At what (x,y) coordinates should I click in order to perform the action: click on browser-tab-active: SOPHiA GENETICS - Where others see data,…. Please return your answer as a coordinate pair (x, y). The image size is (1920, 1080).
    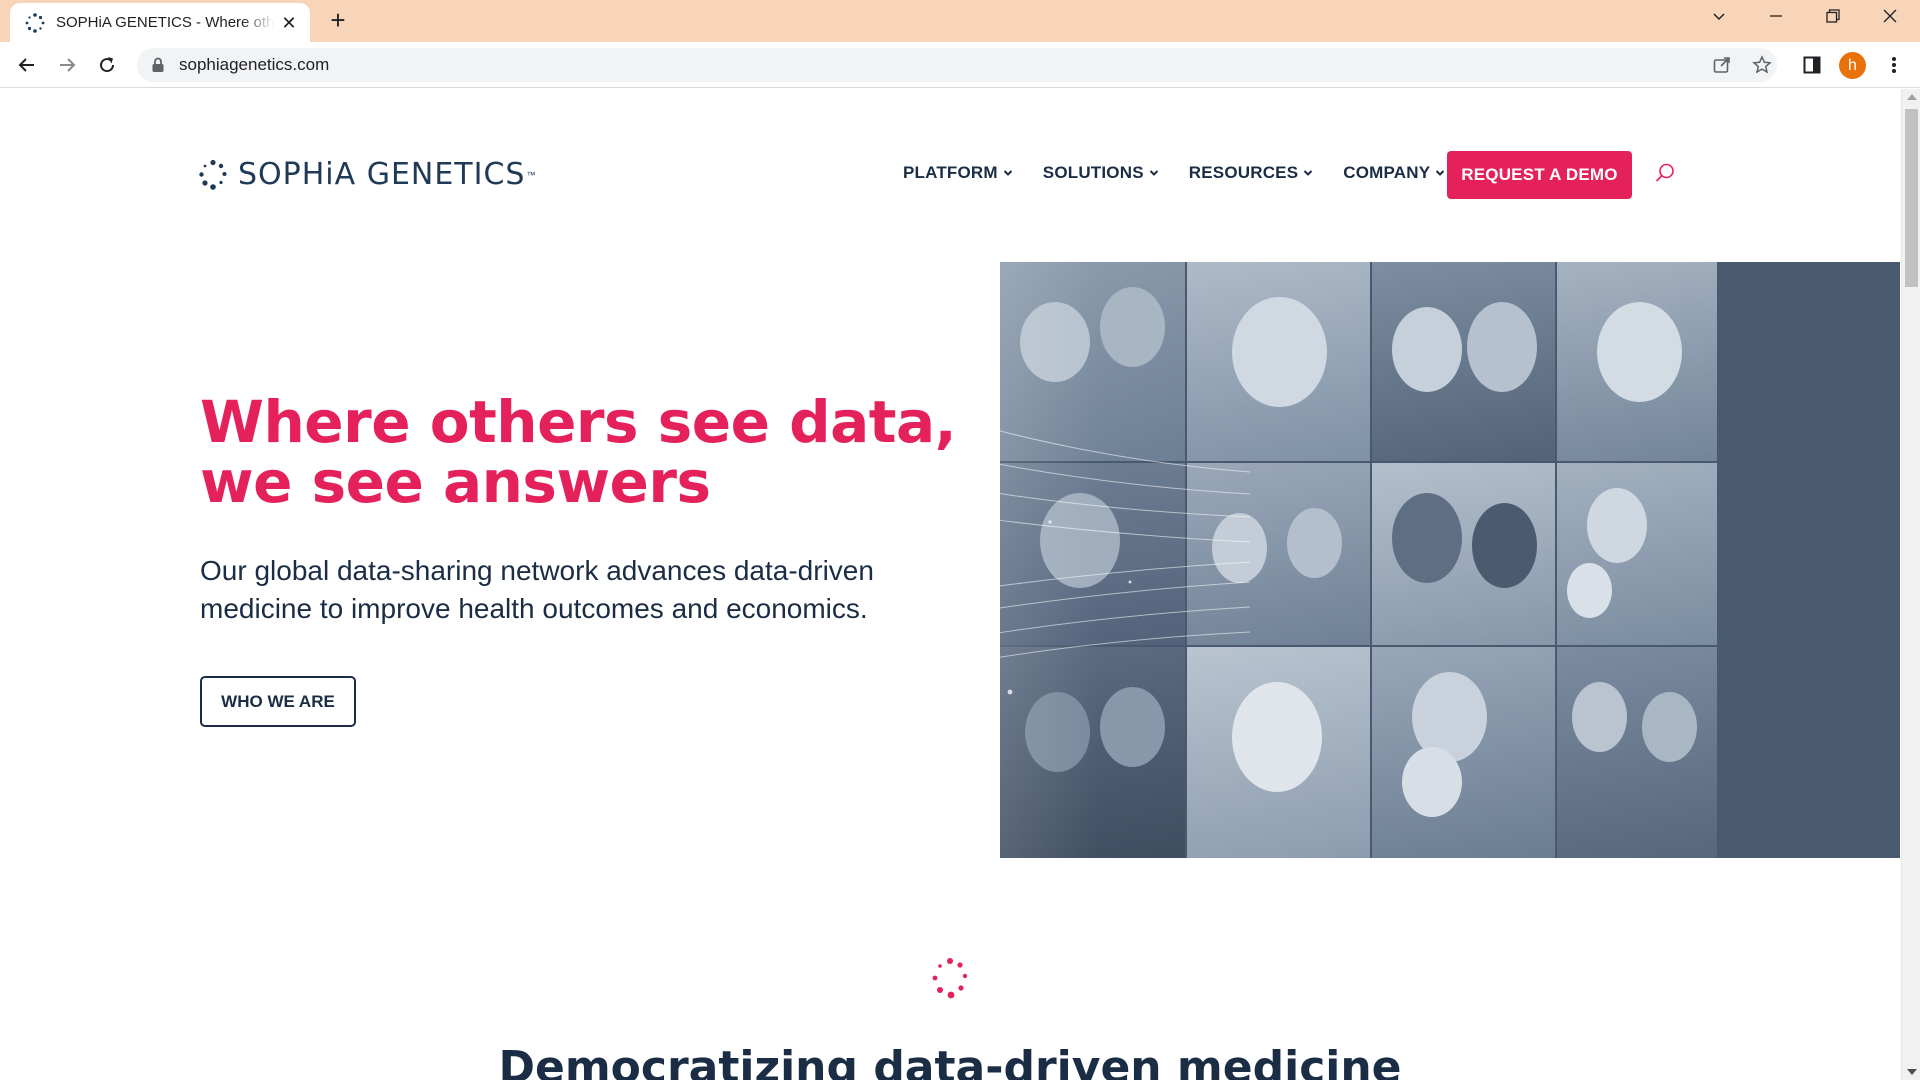
    Looking at the image, I should click on (160, 22).